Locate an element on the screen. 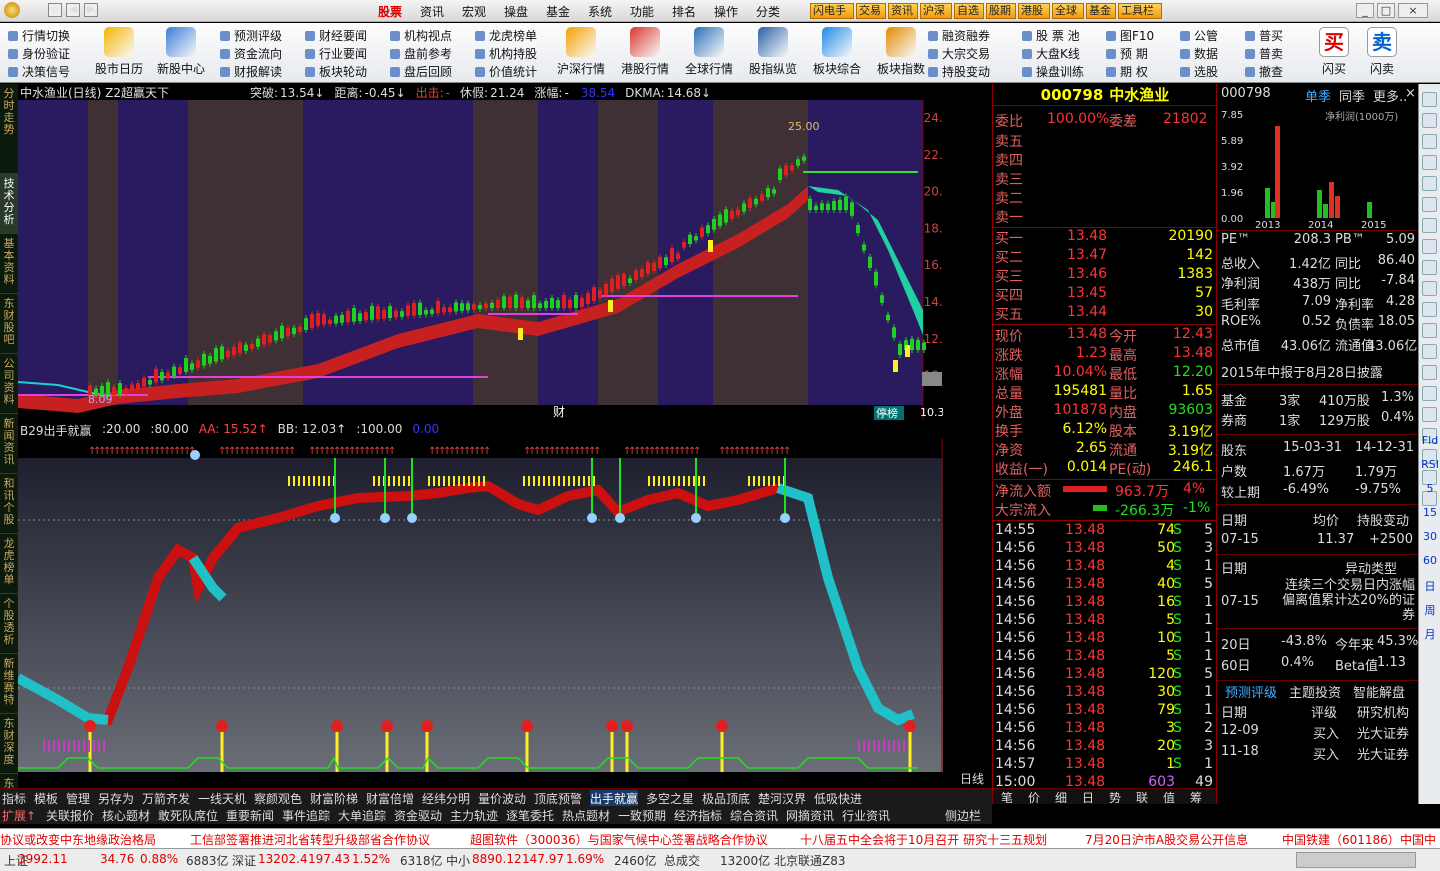  news-item-3: 十八届五中全会将于10月召开 研究十三五规划 is located at coordinates (923, 839).